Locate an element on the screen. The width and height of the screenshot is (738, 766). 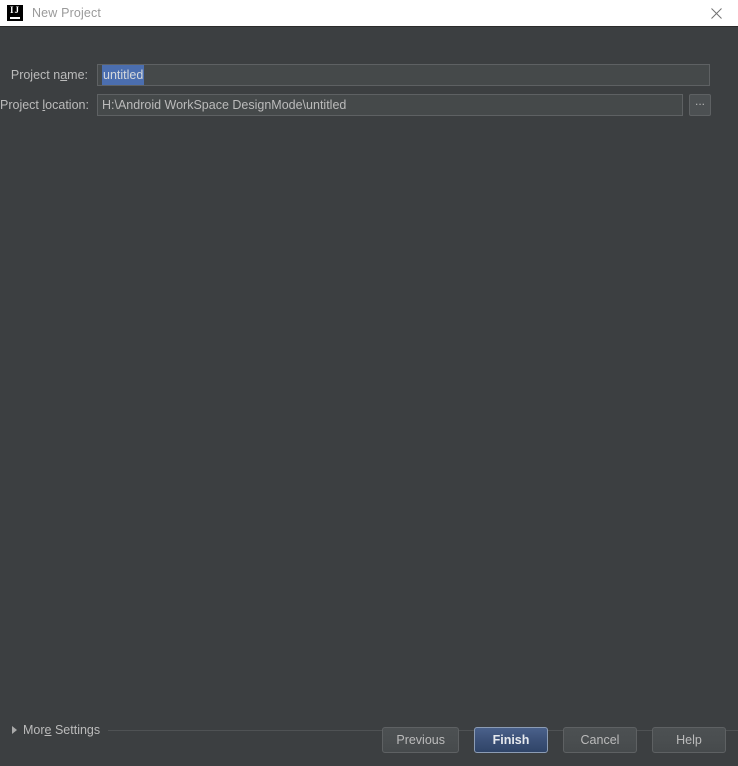
previous-button: Previous is located at coordinates (420, 740).